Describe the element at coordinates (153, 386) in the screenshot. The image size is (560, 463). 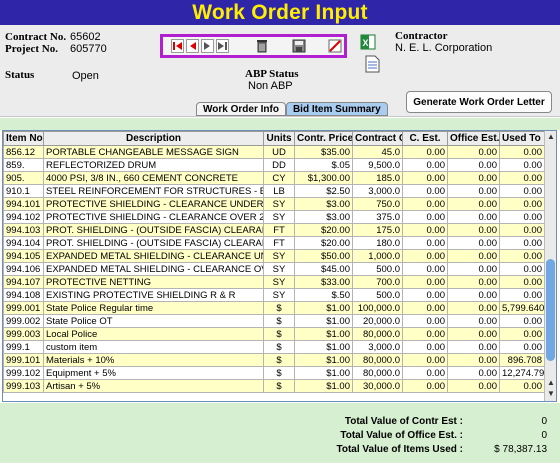
I see `description-cell: Artisan + 5%` at that location.